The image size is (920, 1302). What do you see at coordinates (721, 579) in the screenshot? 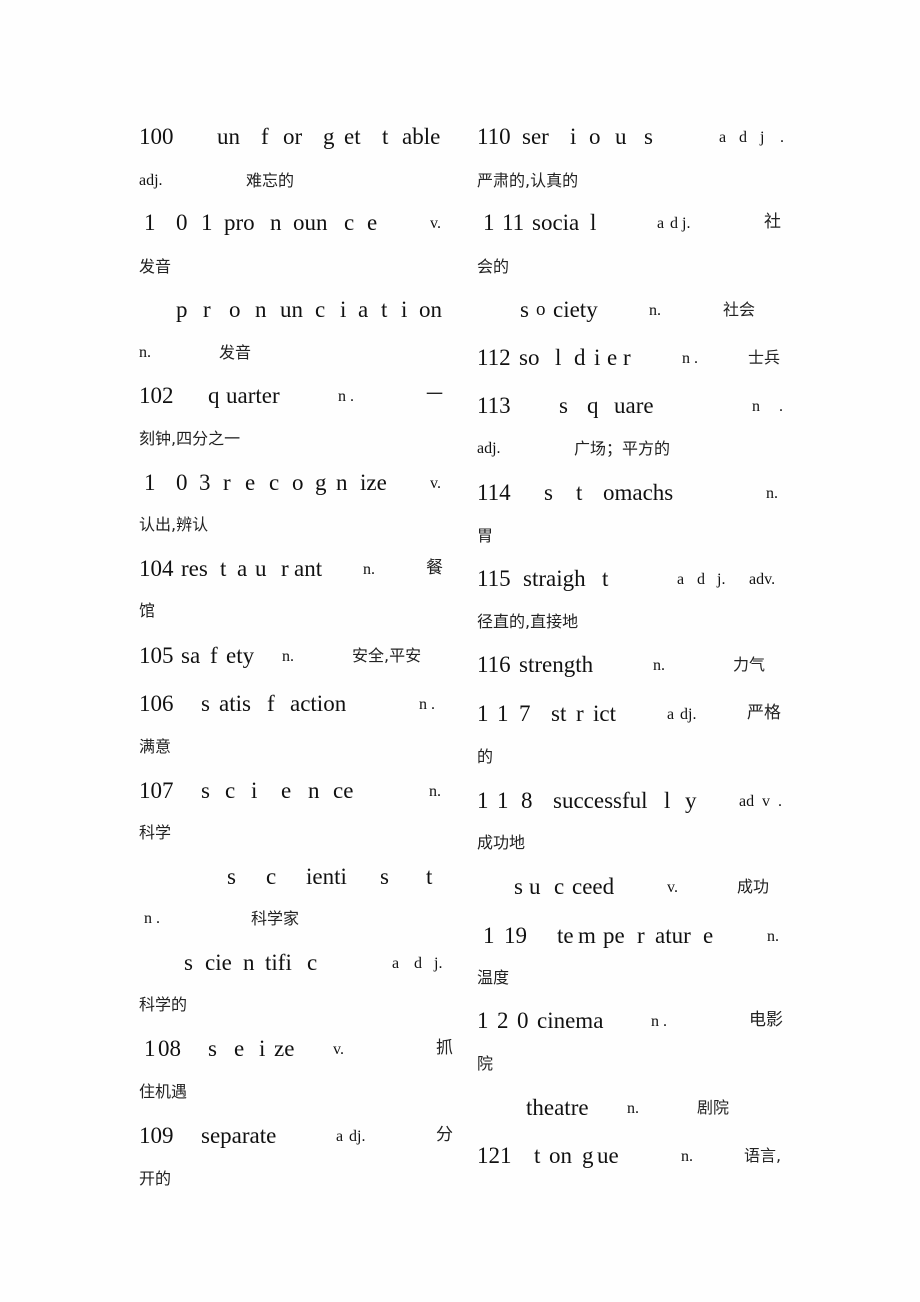
I see `part-of-speech: j.` at bounding box center [721, 579].